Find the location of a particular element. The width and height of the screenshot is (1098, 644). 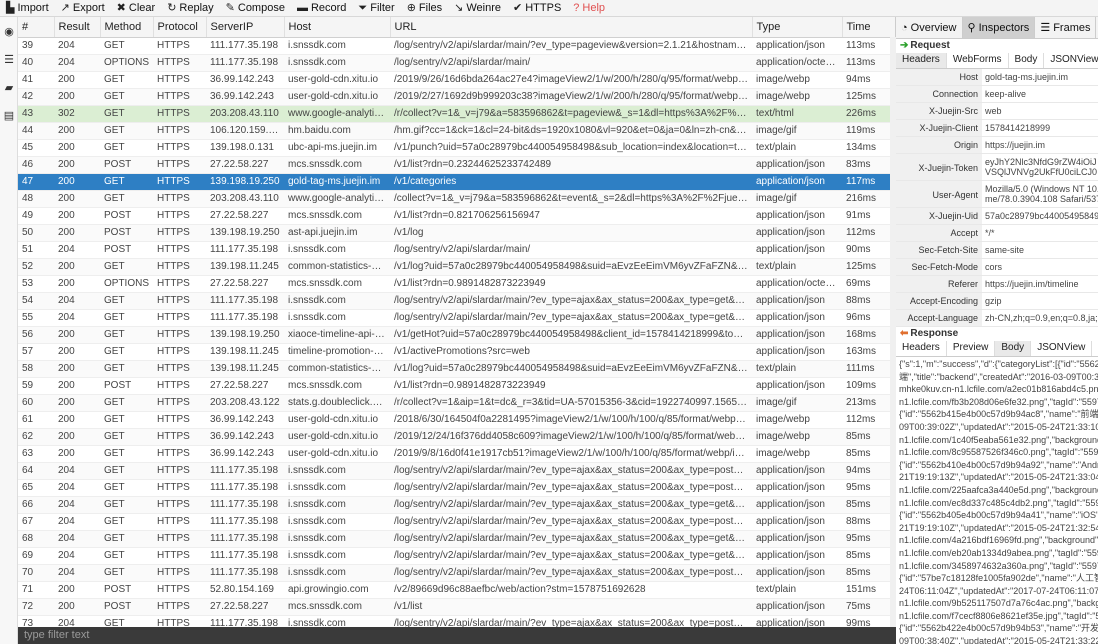

log-icon: ▤ is located at coordinates (9, 115).